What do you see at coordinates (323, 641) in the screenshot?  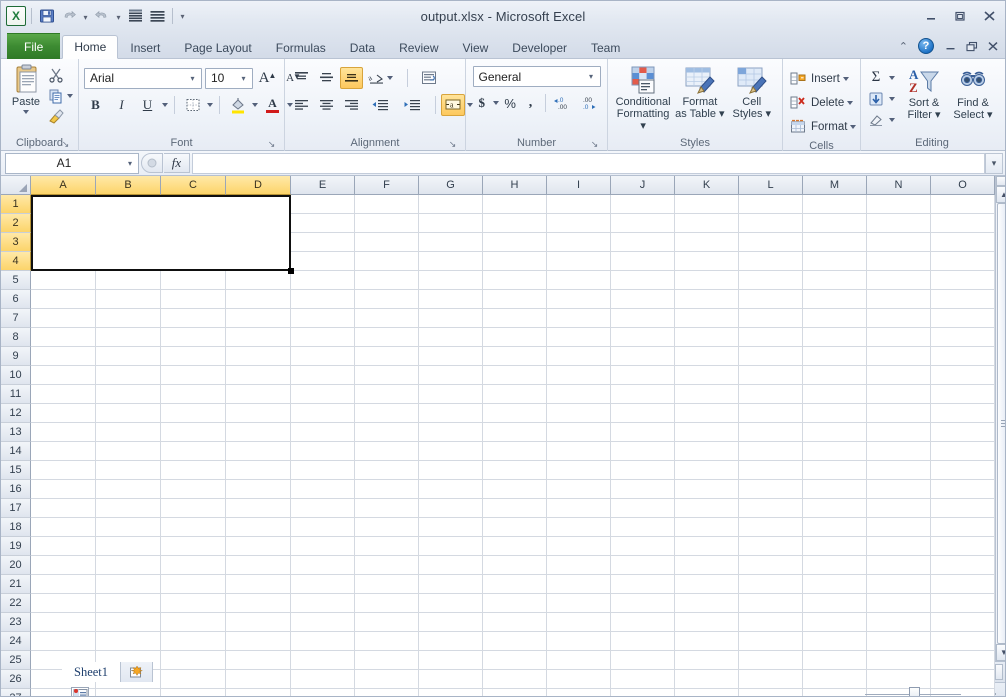 I see `cell-E24` at bounding box center [323, 641].